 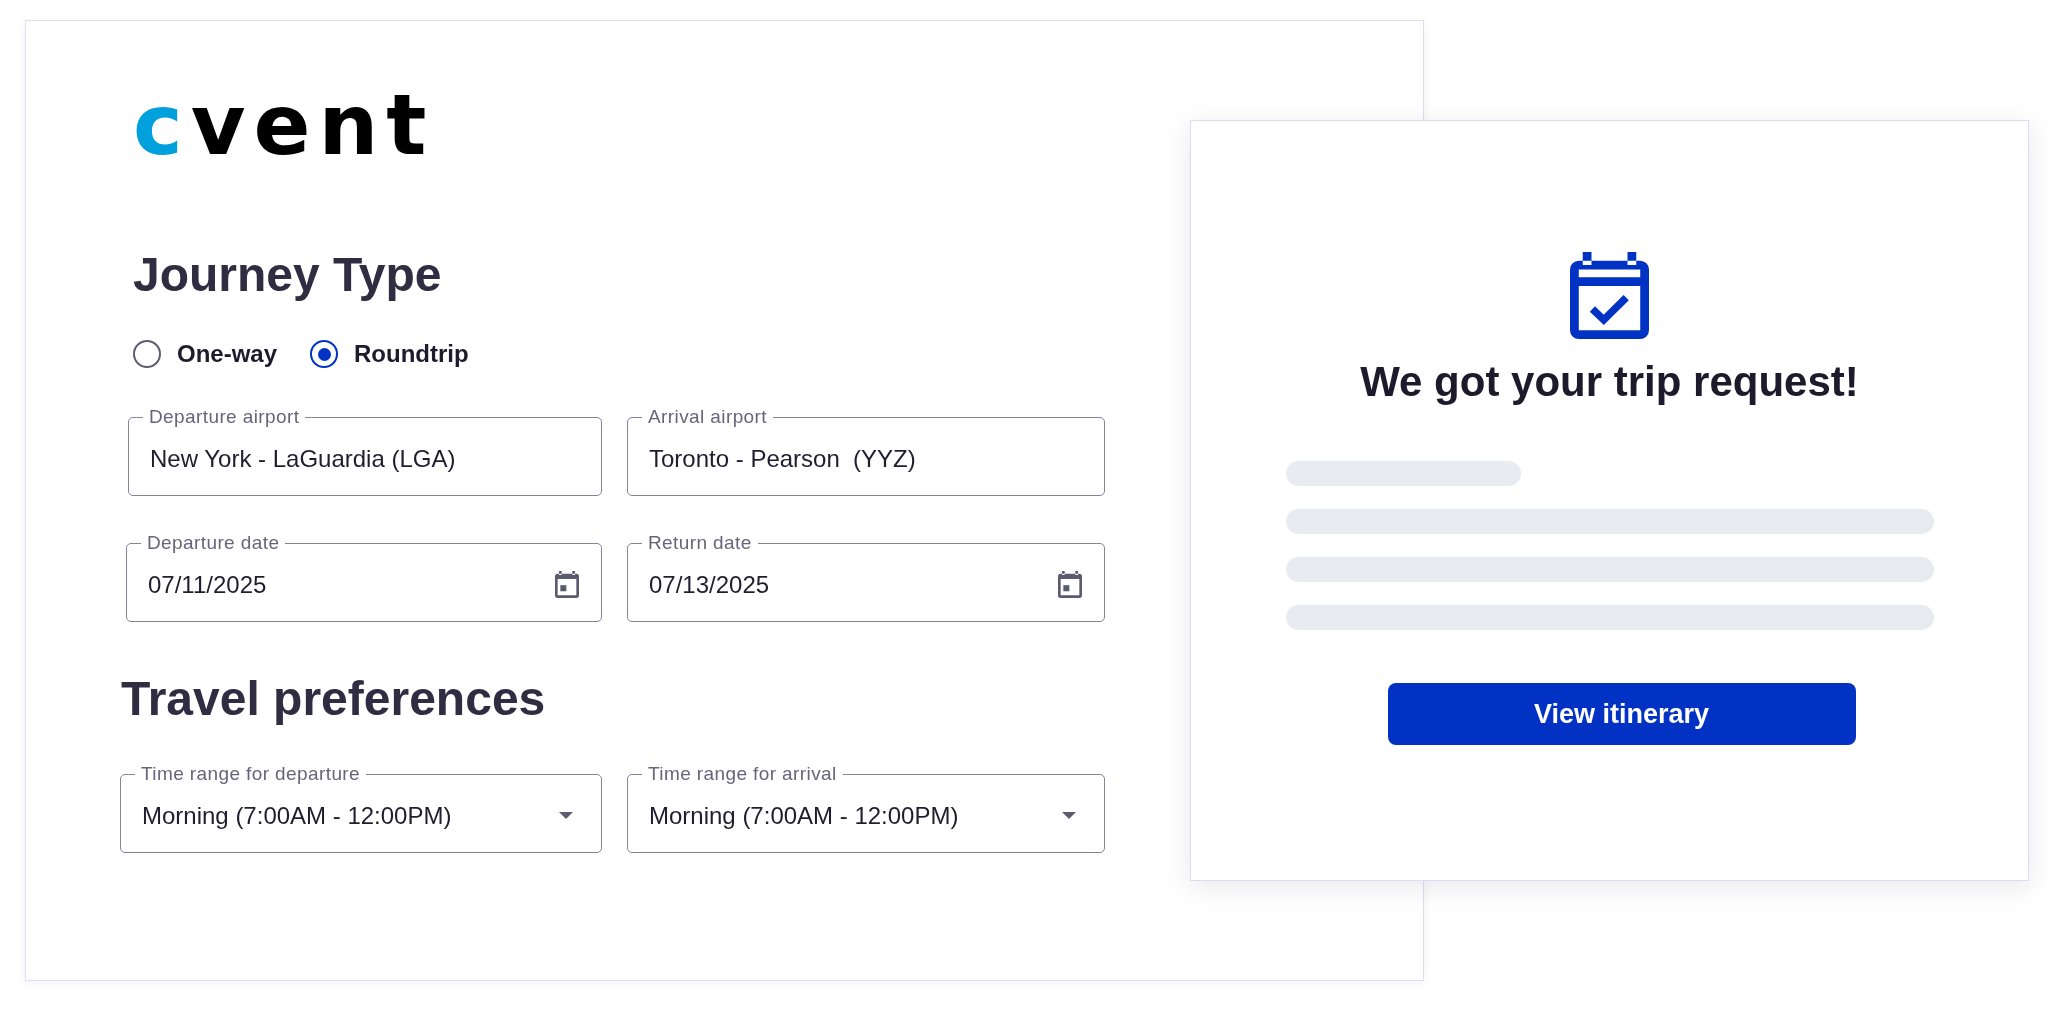 I want to click on itinerary-button: View itinerary, so click(x=1621, y=714).